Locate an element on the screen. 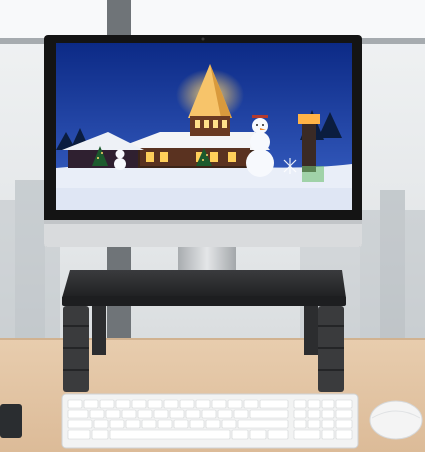 Image resolution: width=425 pixels, height=452 pixels. snowman-small is located at coordinates (120, 159).